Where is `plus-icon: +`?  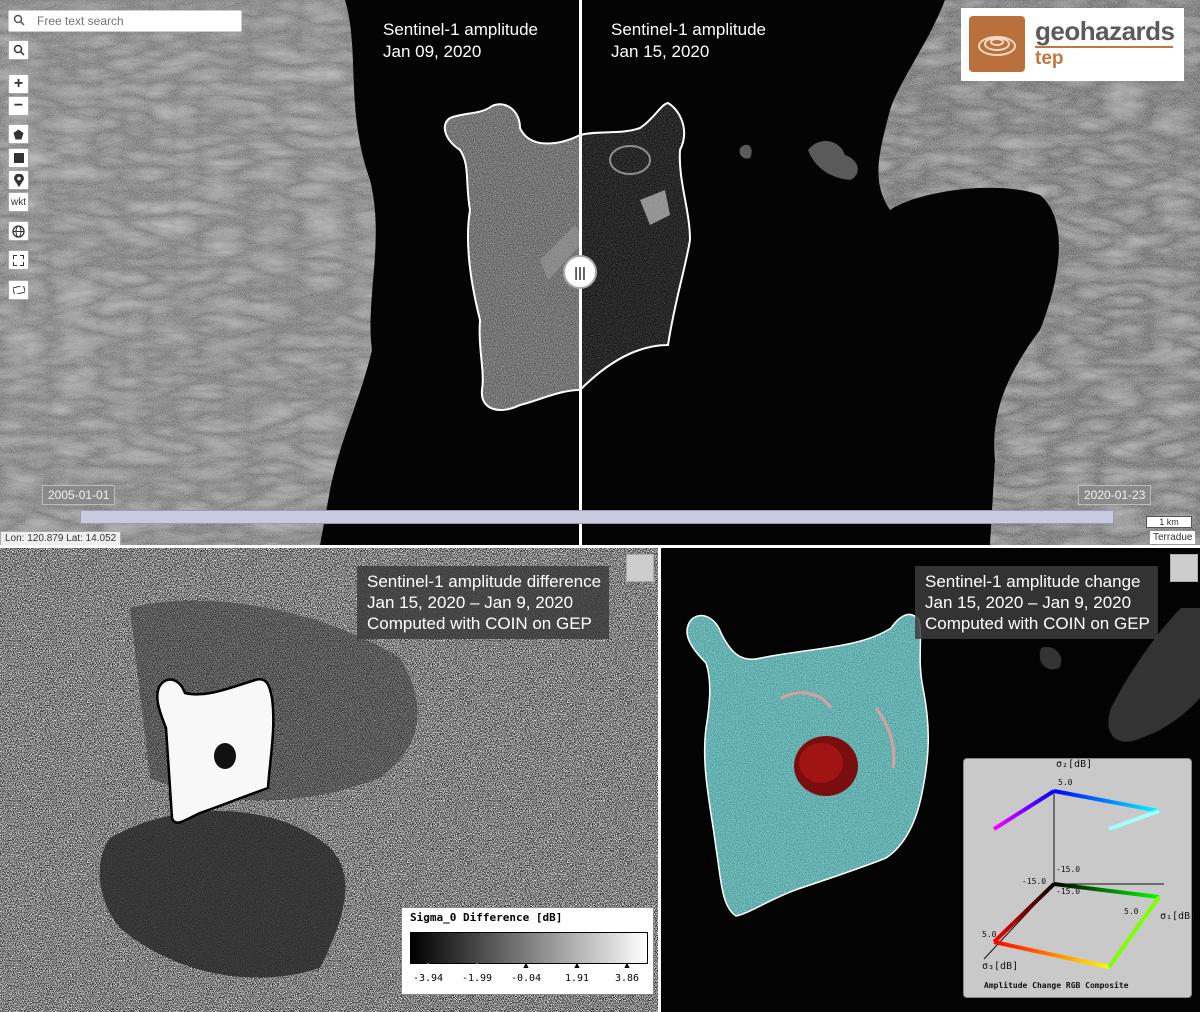
plus-icon: + is located at coordinates (18, 83).